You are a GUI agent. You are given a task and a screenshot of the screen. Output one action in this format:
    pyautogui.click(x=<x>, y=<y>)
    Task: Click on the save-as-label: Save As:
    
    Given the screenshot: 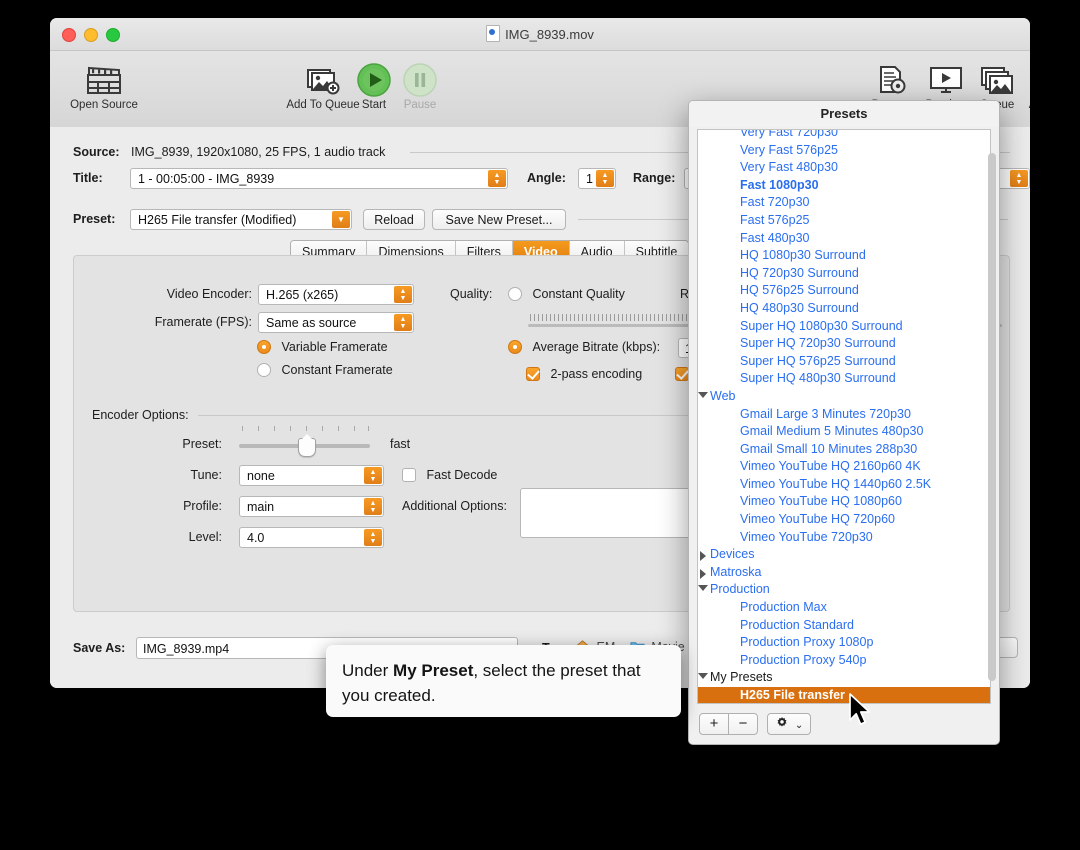 What is the action you would take?
    pyautogui.click(x=99, y=648)
    